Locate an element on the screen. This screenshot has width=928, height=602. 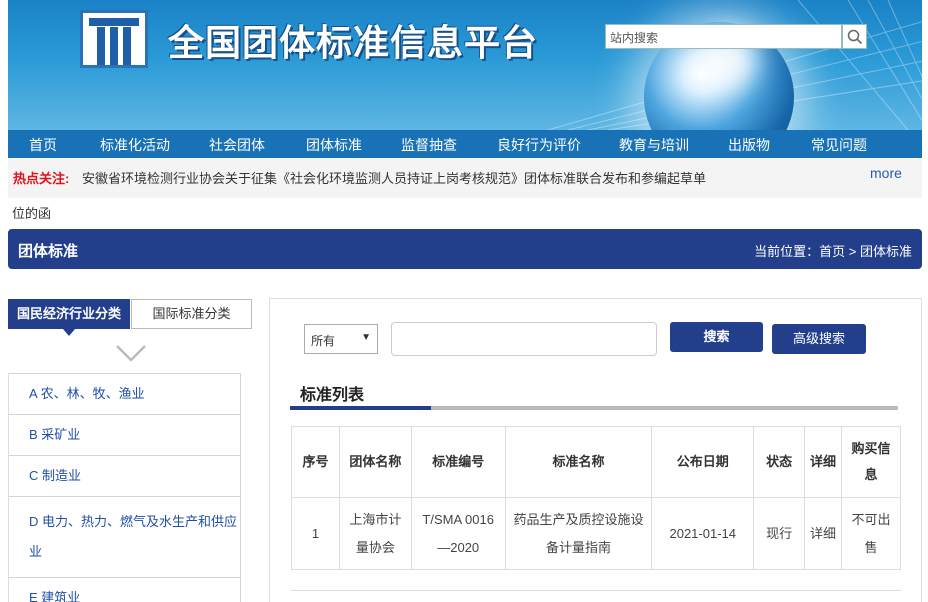
category-item: E 建筑业 is located at coordinates (125, 589).